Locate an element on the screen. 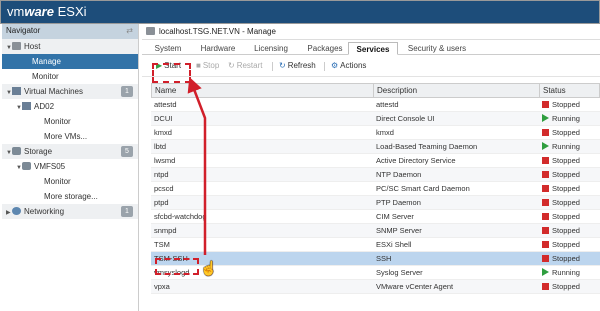 This screenshot has height=311, width=600. gear-icon: ⚙ is located at coordinates (335, 65).